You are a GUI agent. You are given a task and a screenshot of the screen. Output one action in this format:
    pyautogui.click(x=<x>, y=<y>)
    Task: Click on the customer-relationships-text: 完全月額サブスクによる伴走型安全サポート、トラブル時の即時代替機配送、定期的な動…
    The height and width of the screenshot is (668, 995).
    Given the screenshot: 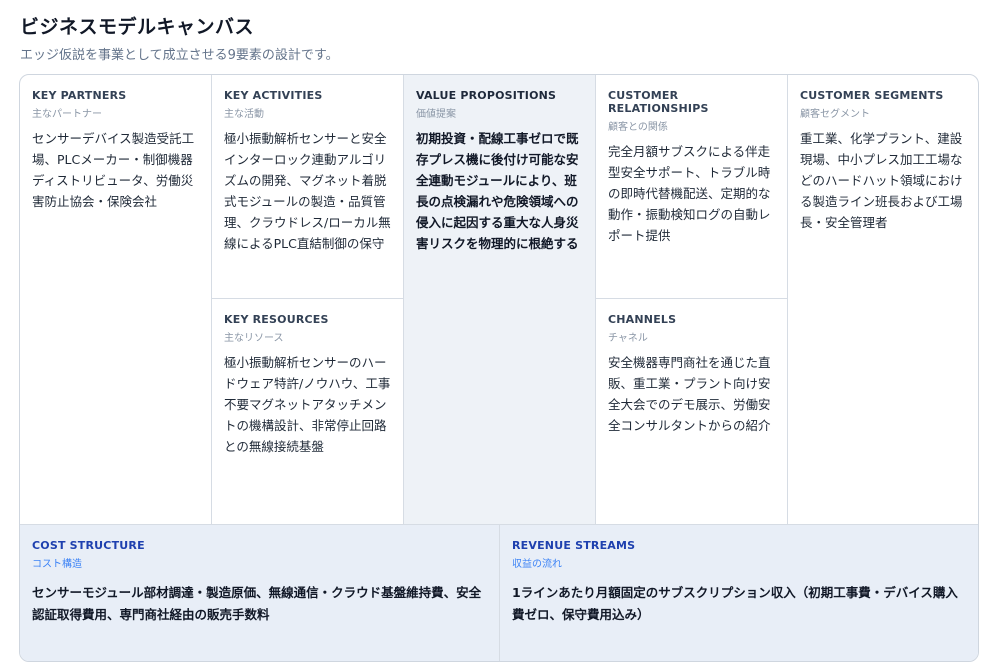 What is the action you would take?
    pyautogui.click(x=689, y=193)
    